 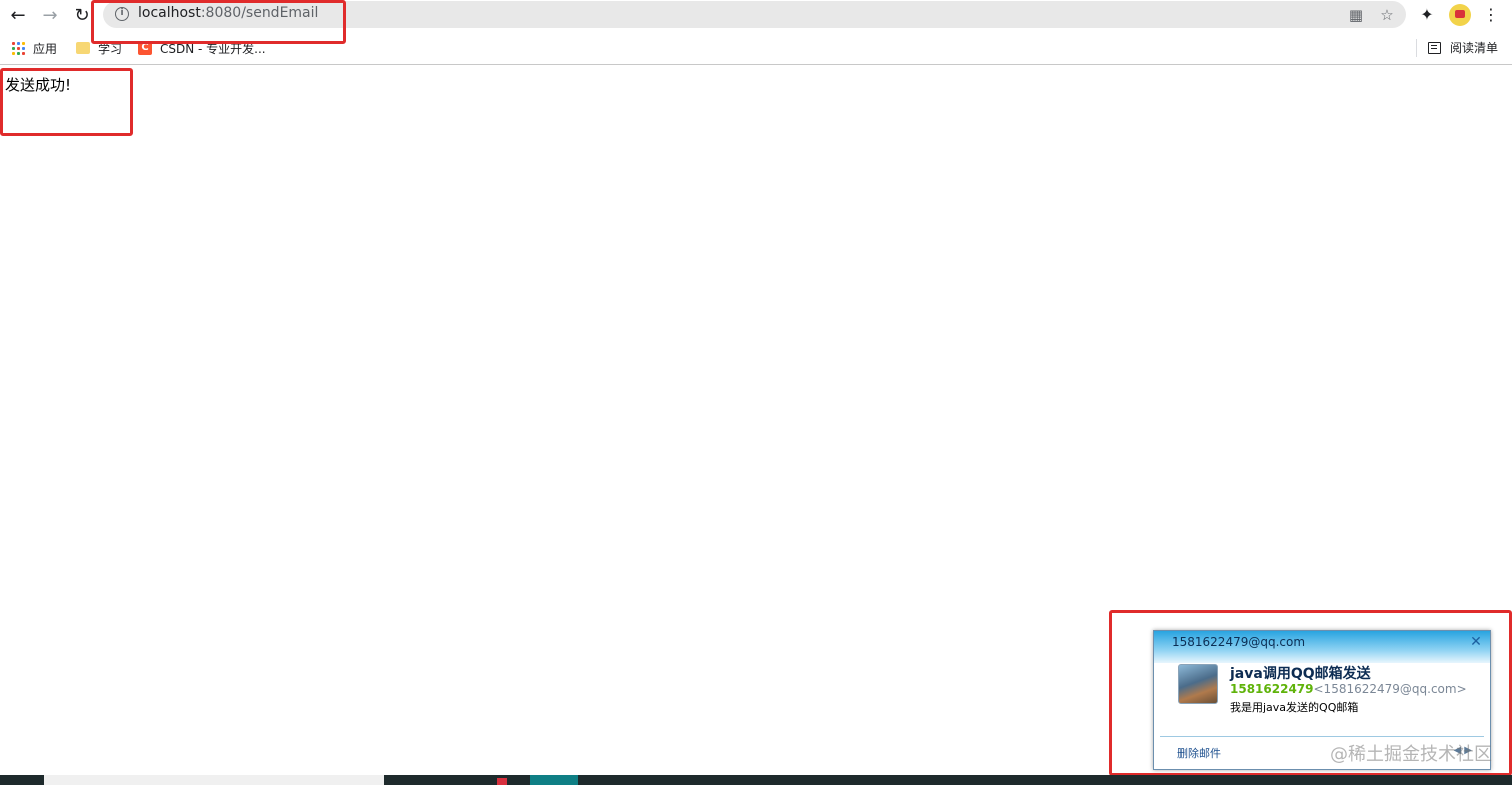 What do you see at coordinates (1310, 693) in the screenshot?
I see `annotation-box-notification` at bounding box center [1310, 693].